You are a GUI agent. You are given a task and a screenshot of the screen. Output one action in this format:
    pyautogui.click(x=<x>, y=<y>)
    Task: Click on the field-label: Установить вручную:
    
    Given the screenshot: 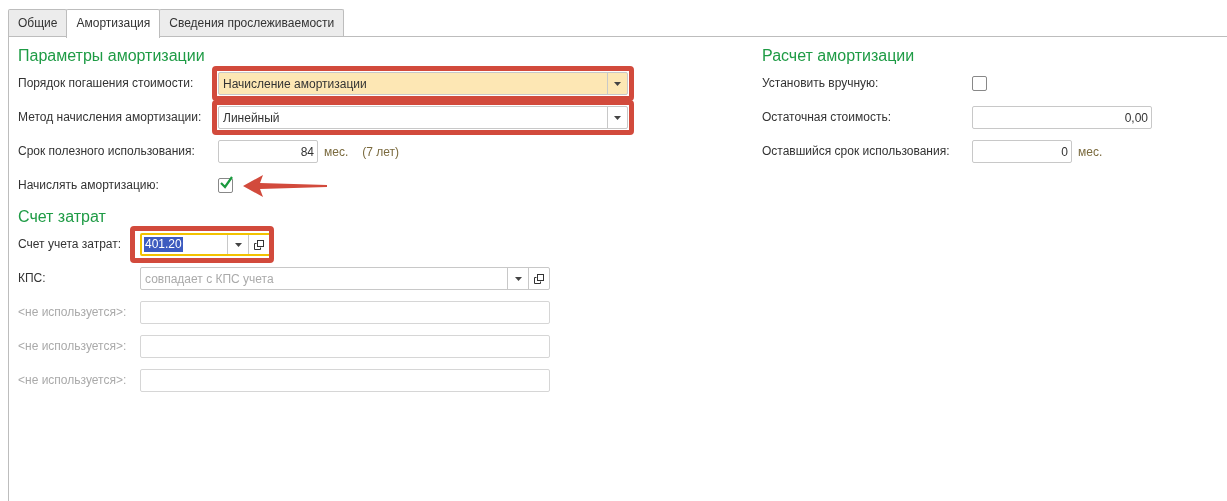 What is the action you would take?
    pyautogui.click(x=821, y=83)
    